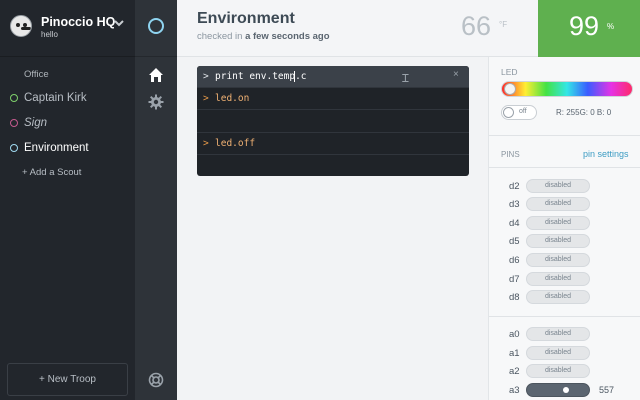 This screenshot has width=640, height=400. Describe the element at coordinates (36, 123) in the screenshot. I see `scout-label: Sign` at that location.